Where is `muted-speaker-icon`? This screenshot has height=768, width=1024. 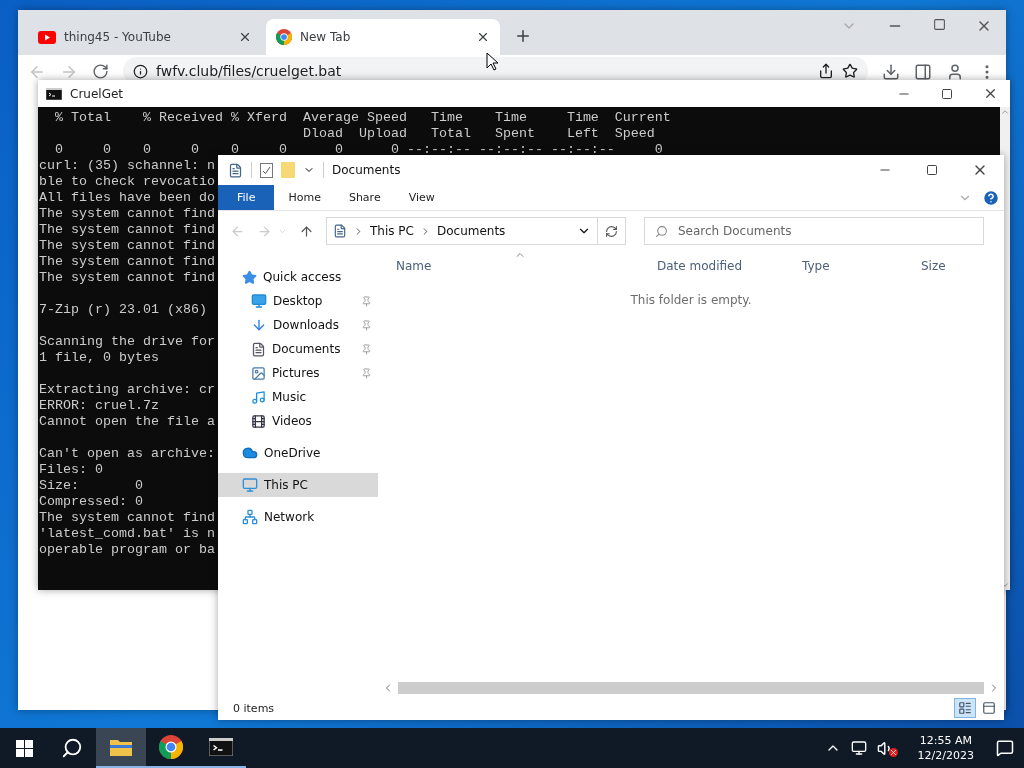
muted-speaker-icon is located at coordinates (886, 748).